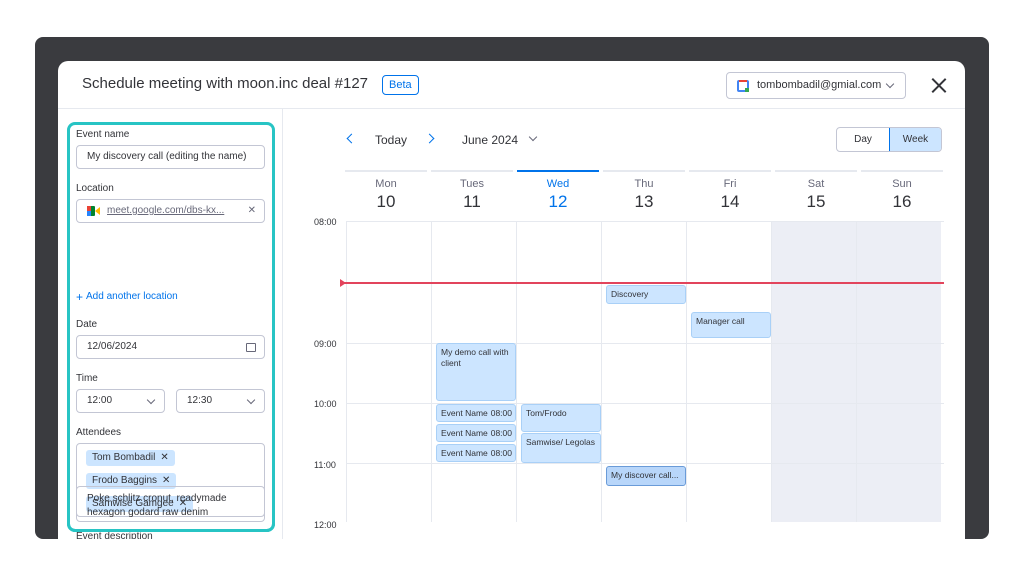  What do you see at coordinates (164, 457) in the screenshot?
I see `remove-attendee-icon: ✕` at bounding box center [164, 457].